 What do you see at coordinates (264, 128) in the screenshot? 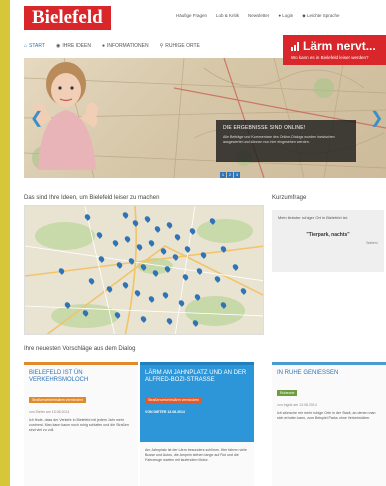
I see `hero-caption-title: DIE ERGEBNISSE SIND ONLINE!` at bounding box center [264, 128].